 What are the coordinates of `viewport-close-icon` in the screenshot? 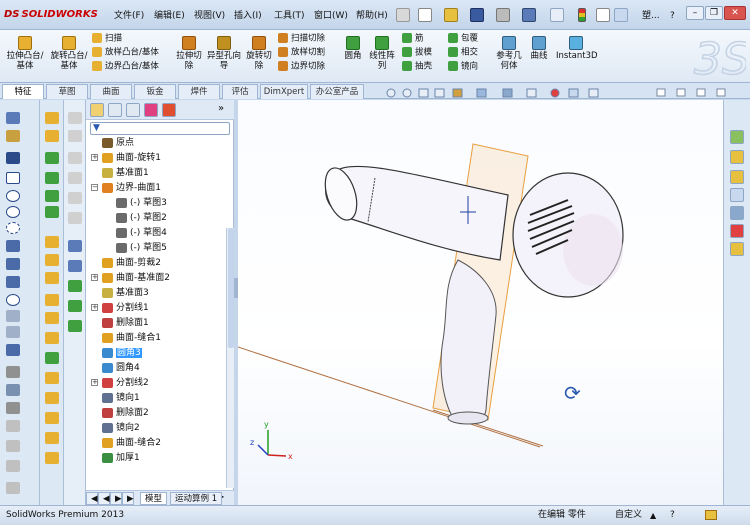 It's located at (721, 92).